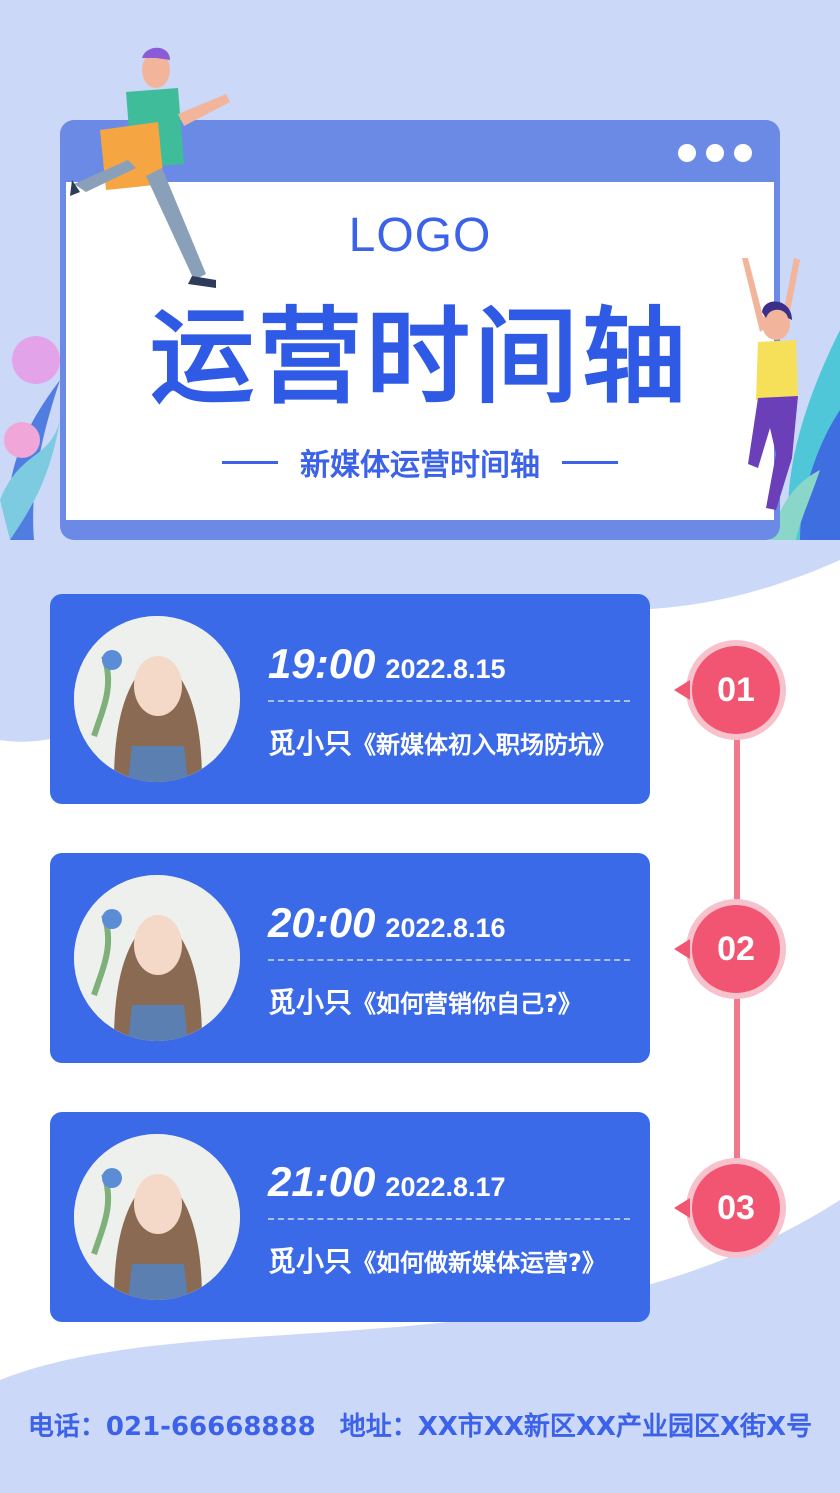 The image size is (840, 1493). I want to click on step-number: 02, so click(736, 949).